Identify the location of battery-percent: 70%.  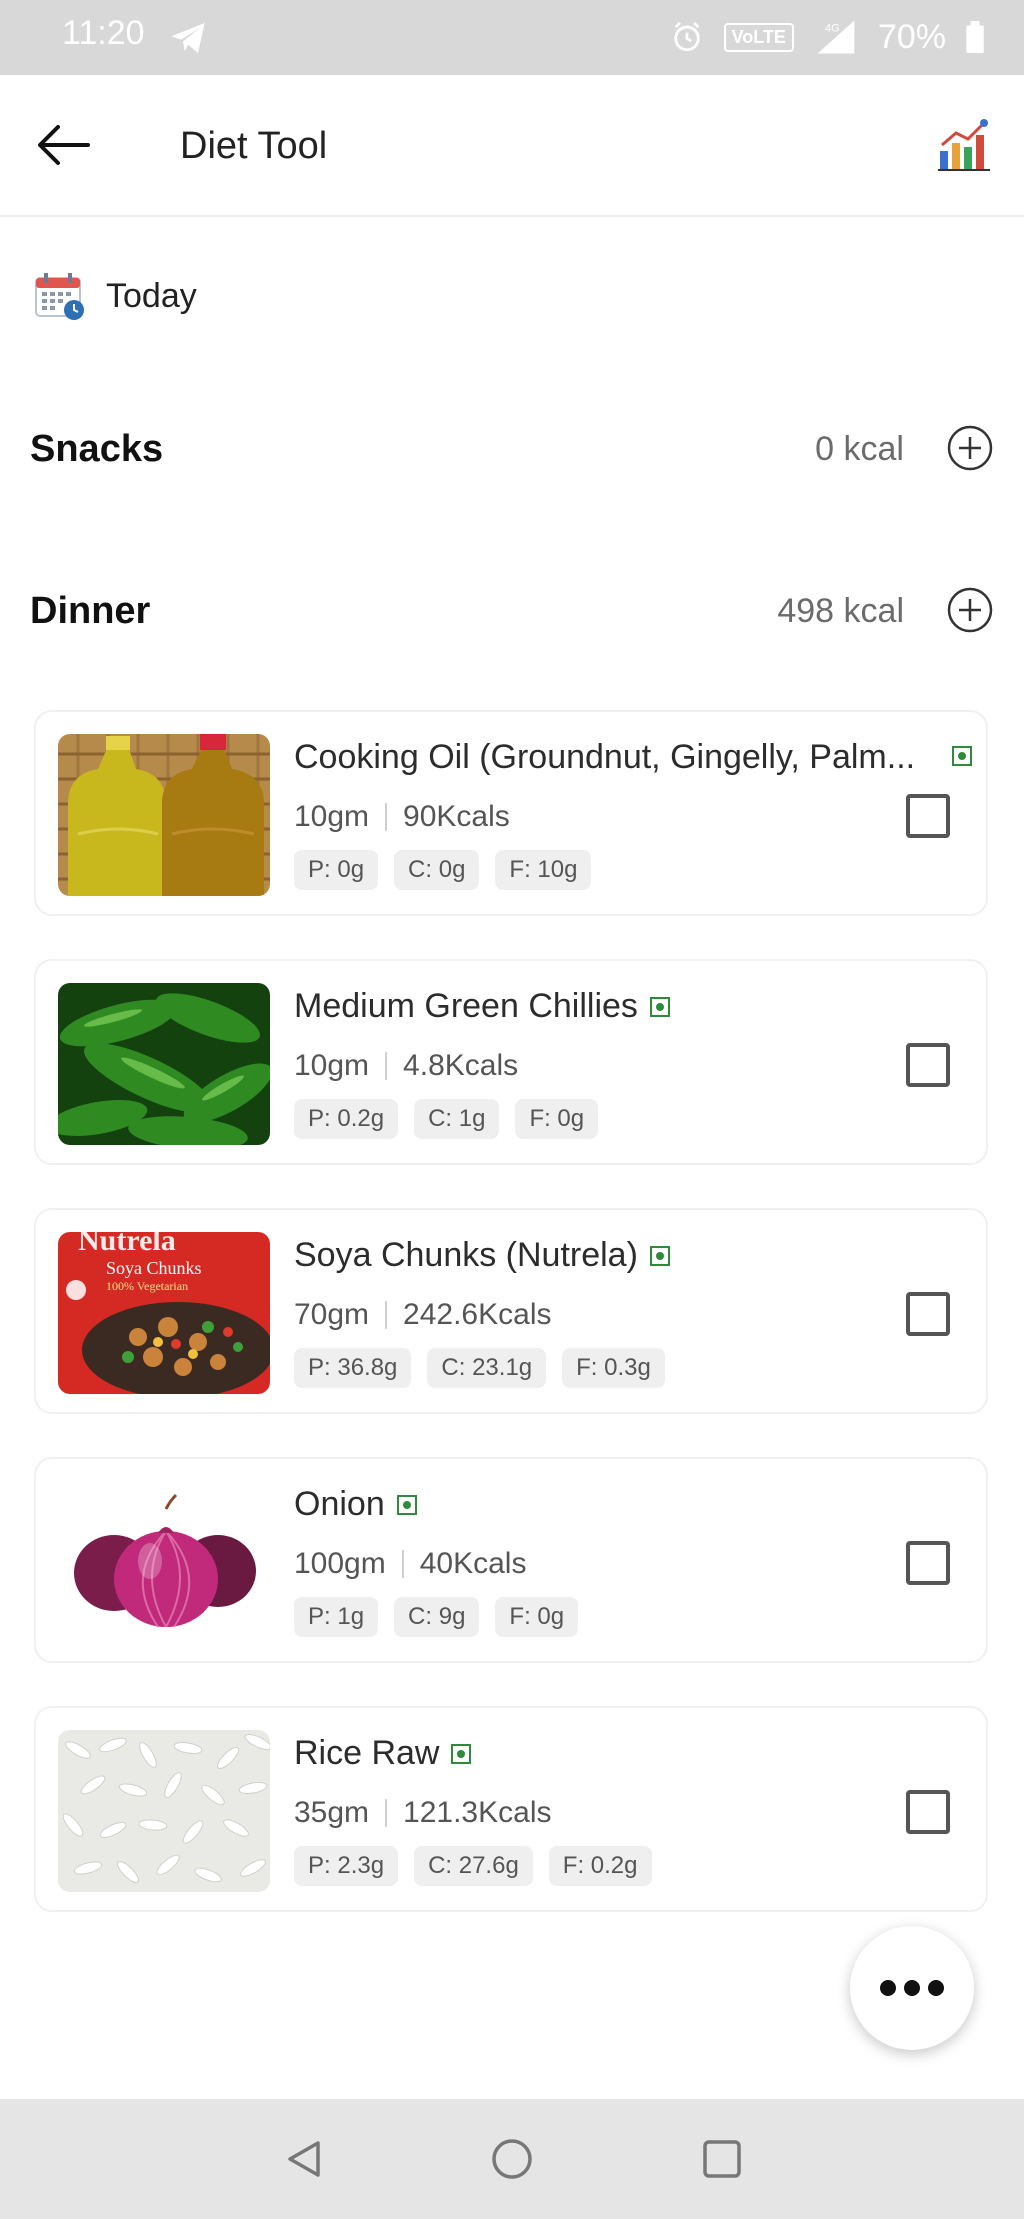
(911, 36).